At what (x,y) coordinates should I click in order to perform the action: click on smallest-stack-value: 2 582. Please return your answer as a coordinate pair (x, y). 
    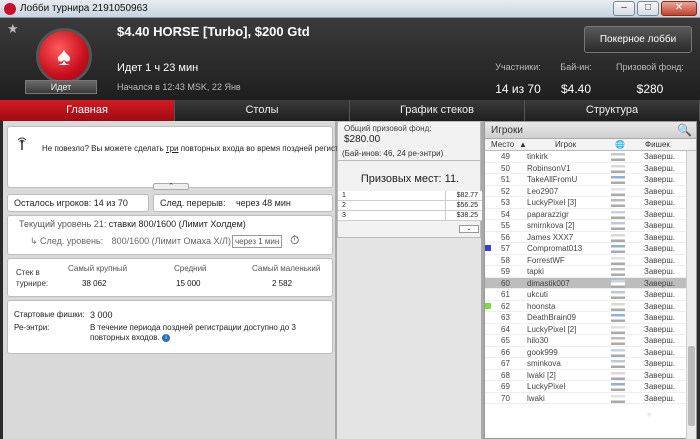
    Looking at the image, I should click on (282, 283).